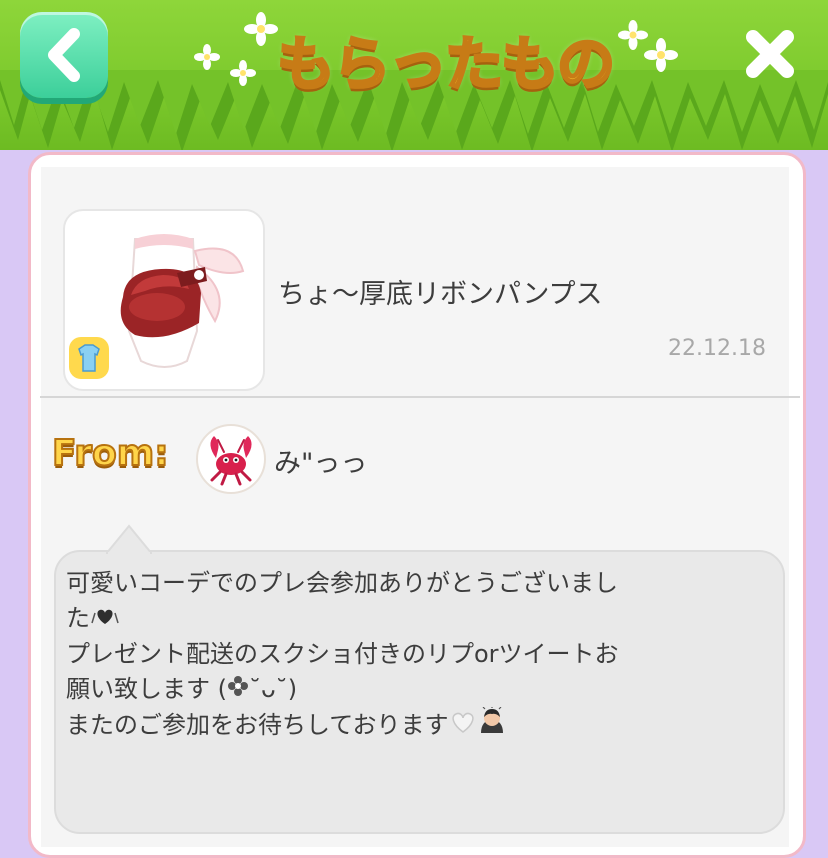 The image size is (828, 858). I want to click on close-button, so click(770, 54).